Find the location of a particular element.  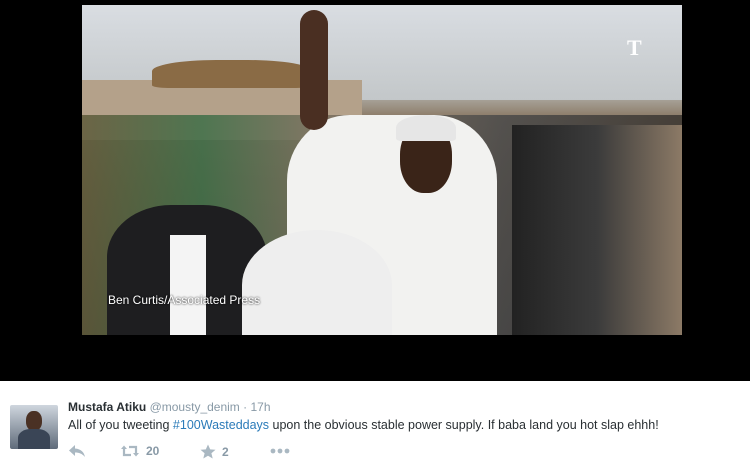

avatar is located at coordinates (34, 427).